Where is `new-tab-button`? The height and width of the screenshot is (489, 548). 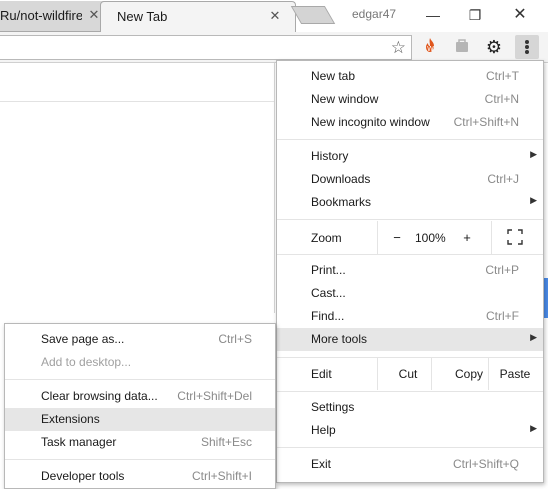
new-tab-button is located at coordinates (313, 15).